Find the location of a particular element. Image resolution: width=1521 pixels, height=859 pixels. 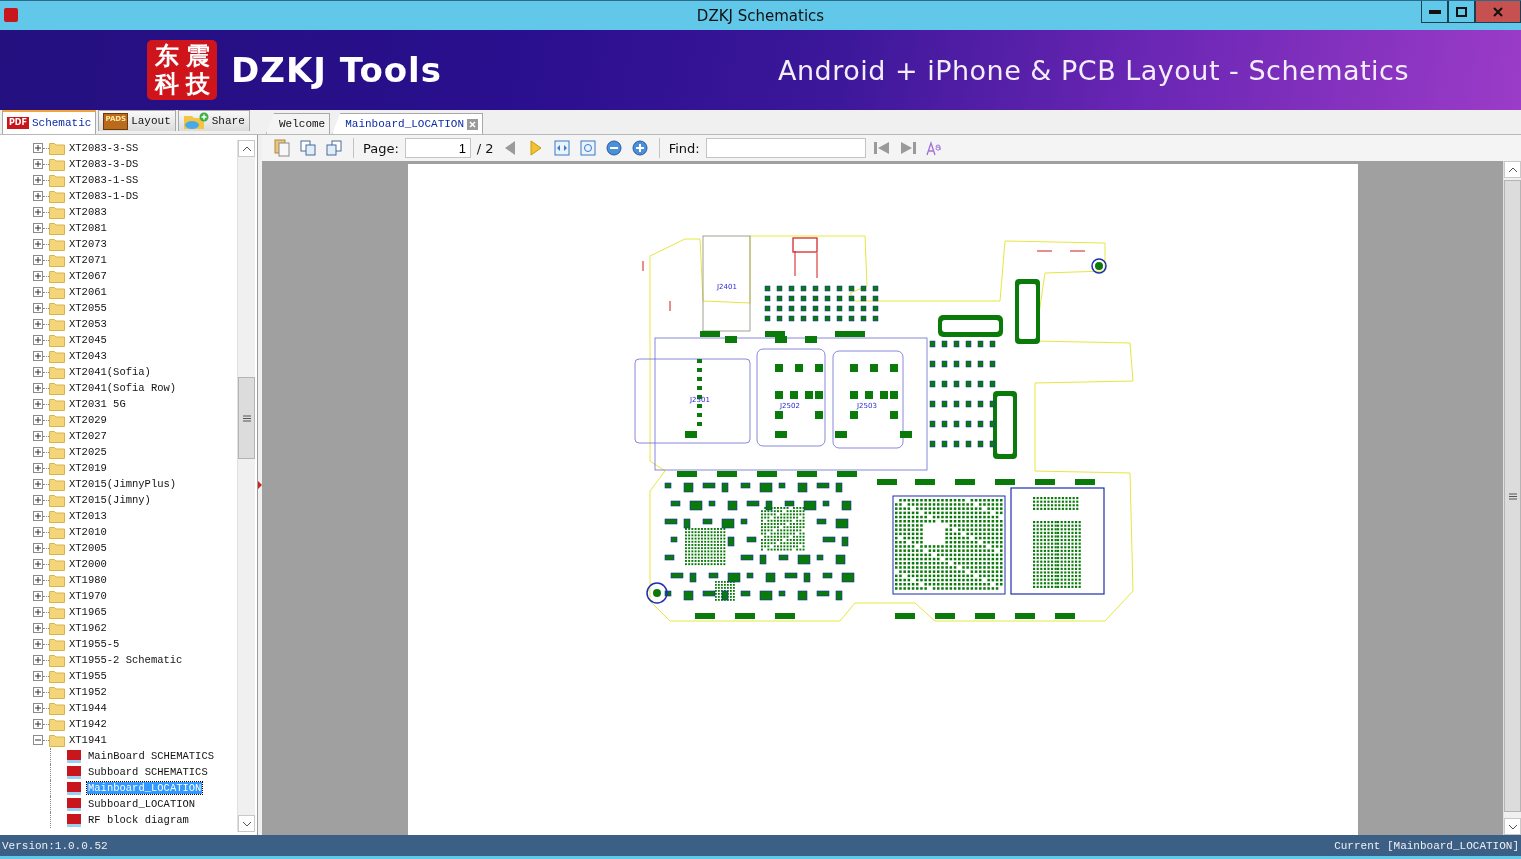

tree-item: XT2071 is located at coordinates (88, 260).